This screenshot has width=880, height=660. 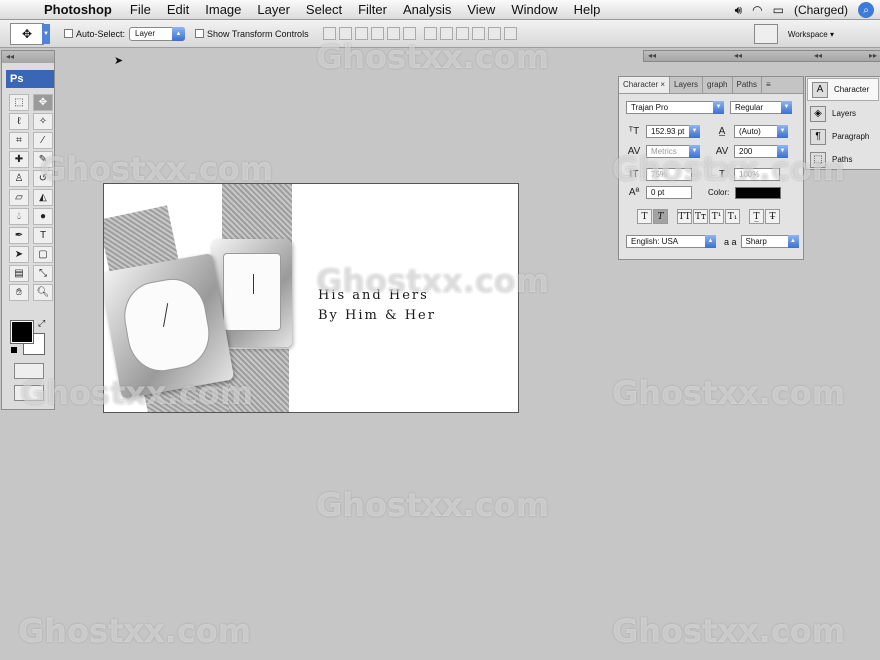 I want to click on slice-tool-icon: ⁄, so click(x=43, y=140).